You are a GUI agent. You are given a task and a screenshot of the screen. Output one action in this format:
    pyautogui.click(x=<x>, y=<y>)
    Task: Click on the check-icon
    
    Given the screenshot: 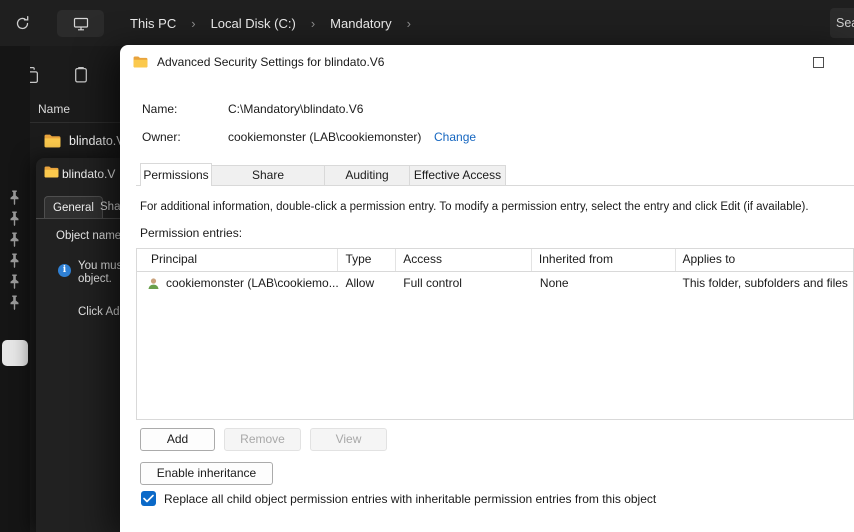 What is the action you would take?
    pyautogui.click(x=148, y=498)
    